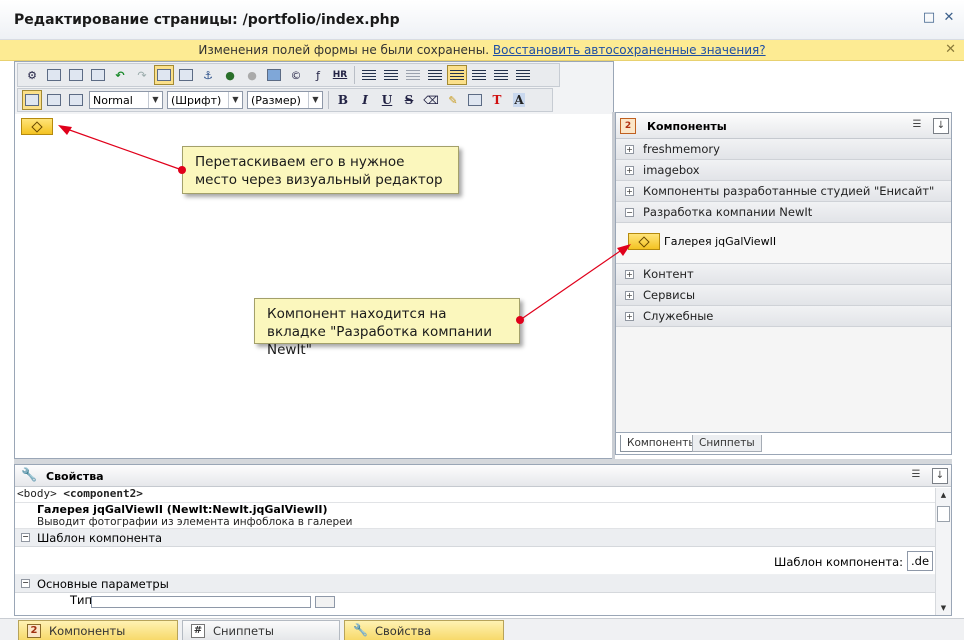 The image size is (964, 640). Describe the element at coordinates (186, 75) in the screenshot. I see `grid-icon` at that location.